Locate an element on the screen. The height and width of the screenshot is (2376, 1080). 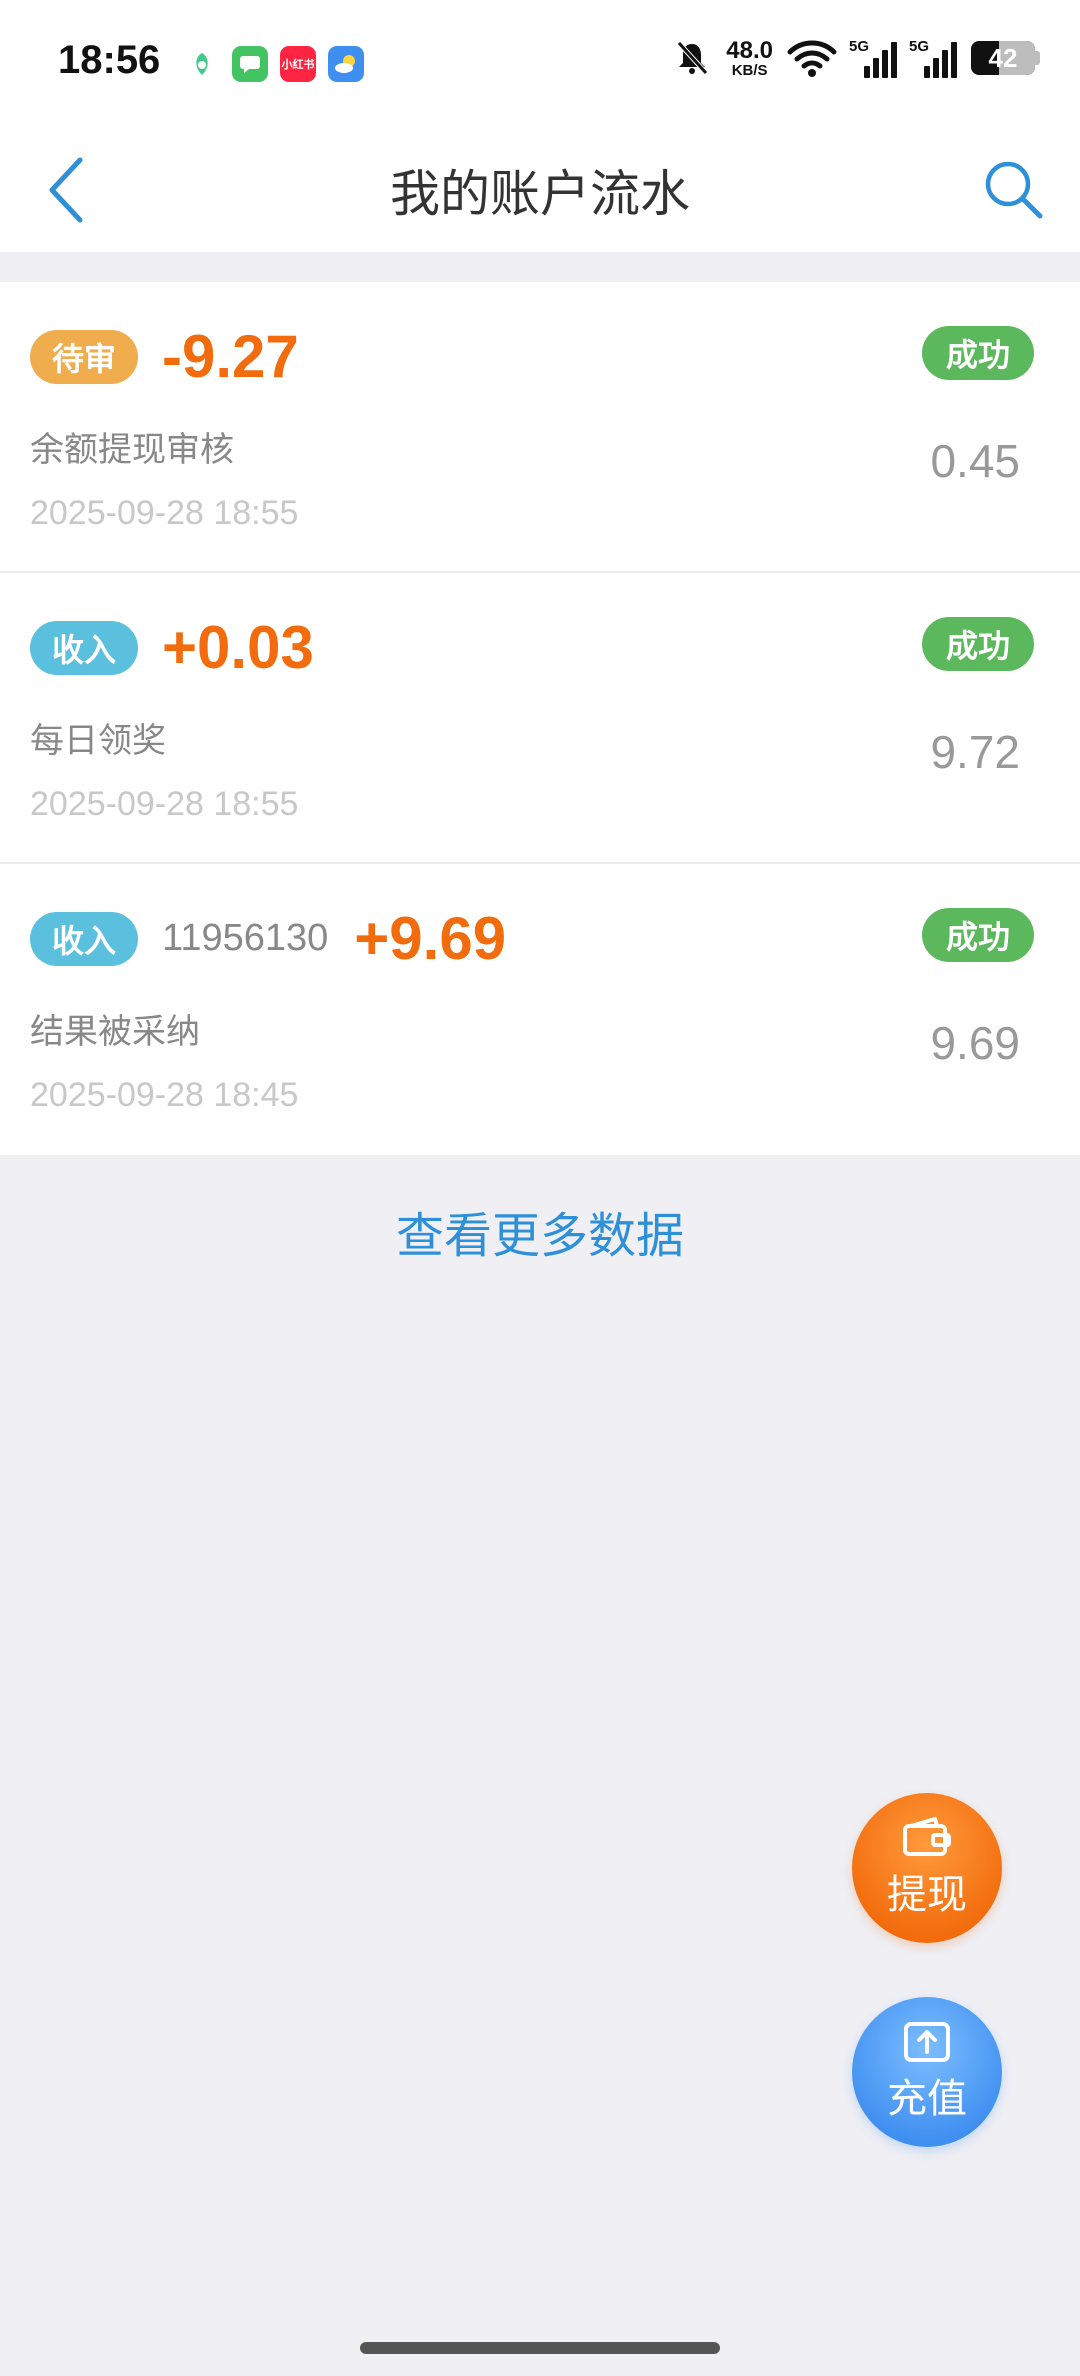
record-type-badge: 待审 is located at coordinates (84, 356).